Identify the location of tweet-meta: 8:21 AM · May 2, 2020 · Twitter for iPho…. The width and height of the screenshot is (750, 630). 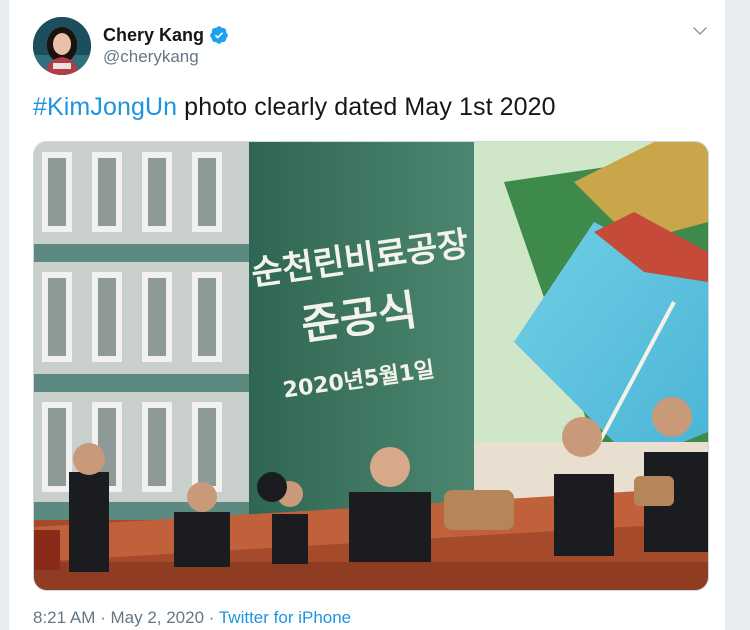
(192, 618).